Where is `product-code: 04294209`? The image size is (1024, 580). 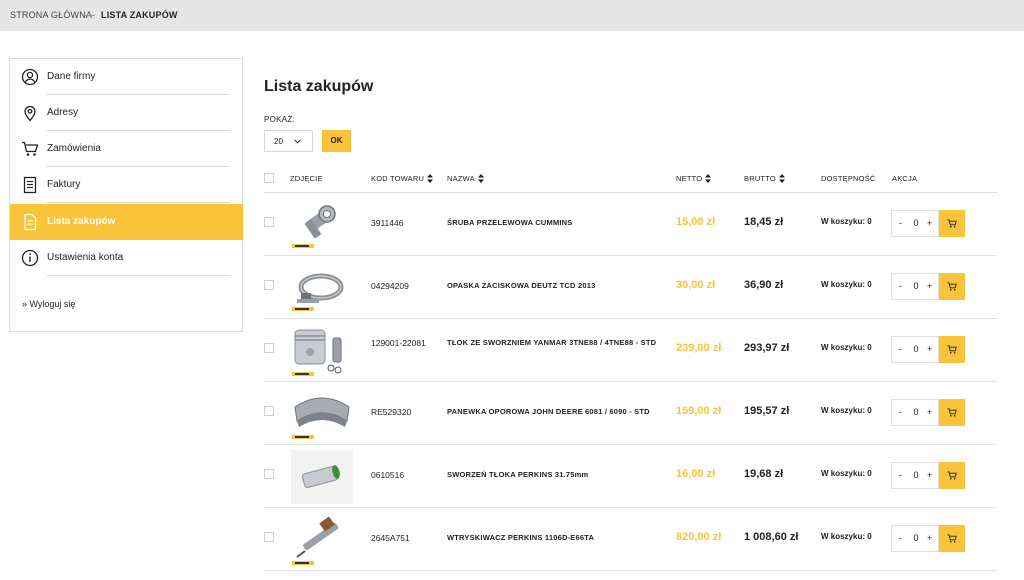
product-code: 04294209 is located at coordinates (390, 286).